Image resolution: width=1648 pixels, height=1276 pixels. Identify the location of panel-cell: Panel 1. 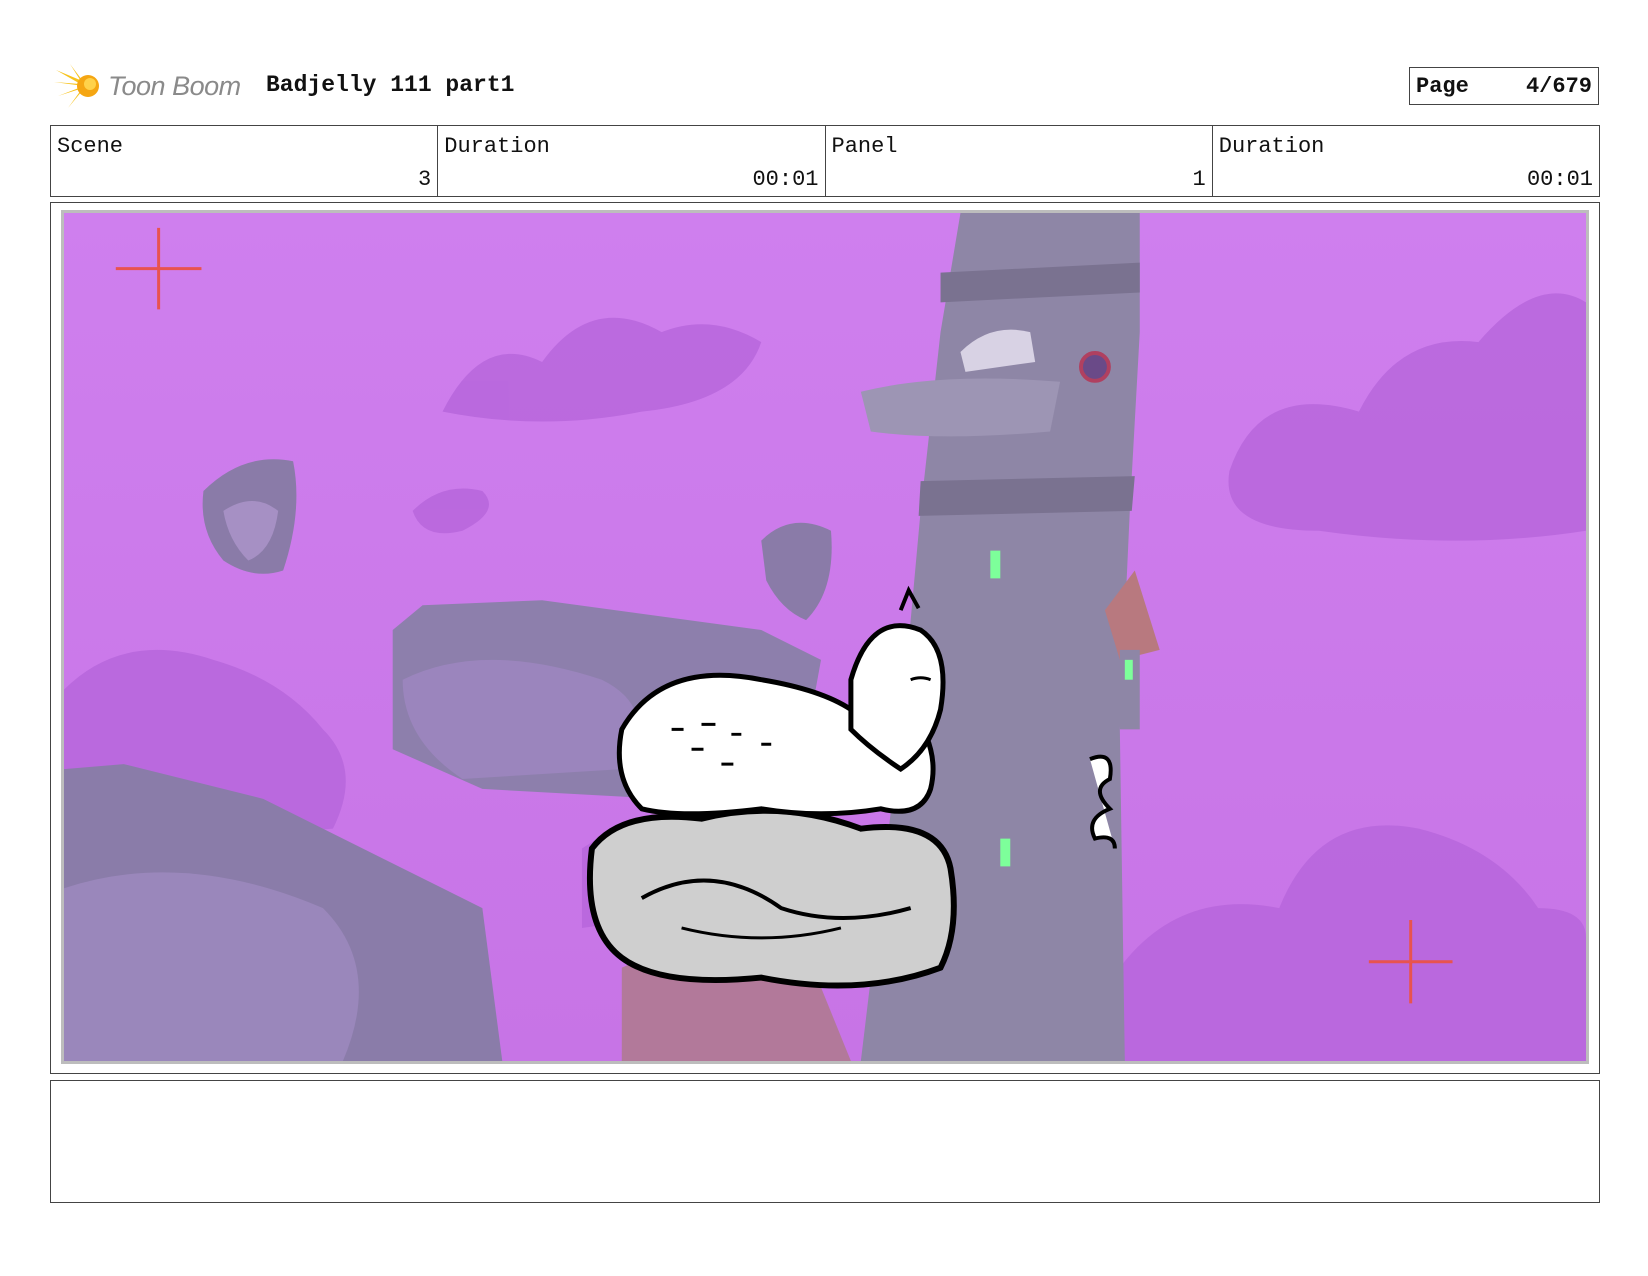
(1019, 161).